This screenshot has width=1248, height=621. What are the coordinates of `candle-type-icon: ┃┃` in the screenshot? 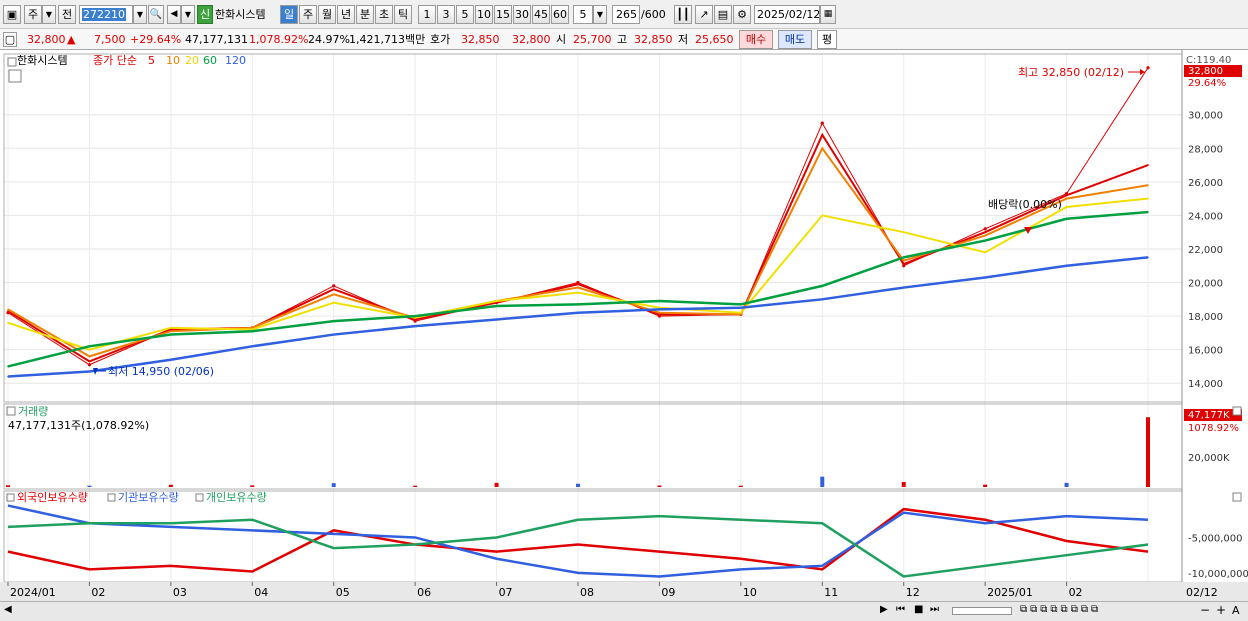 It's located at (683, 14).